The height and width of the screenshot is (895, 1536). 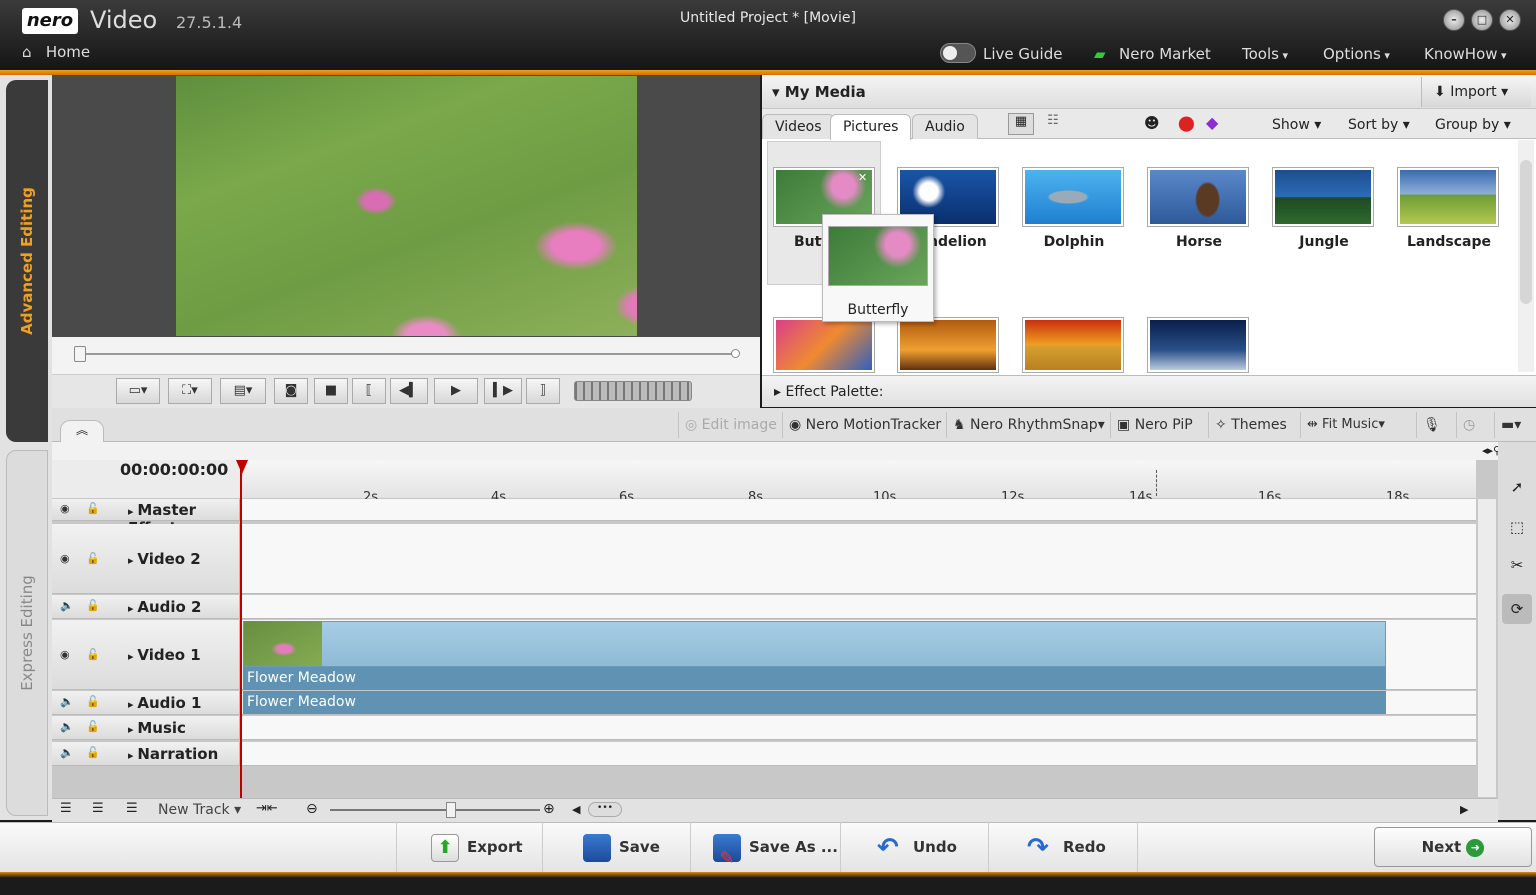 I want to click on save-button: Save, so click(x=616, y=847).